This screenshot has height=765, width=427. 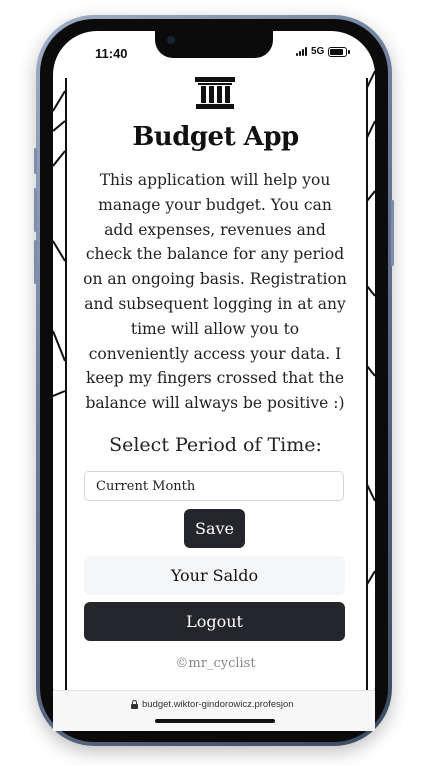 What do you see at coordinates (214, 575) in the screenshot?
I see `your-saldo-button: Your Saldo` at bounding box center [214, 575].